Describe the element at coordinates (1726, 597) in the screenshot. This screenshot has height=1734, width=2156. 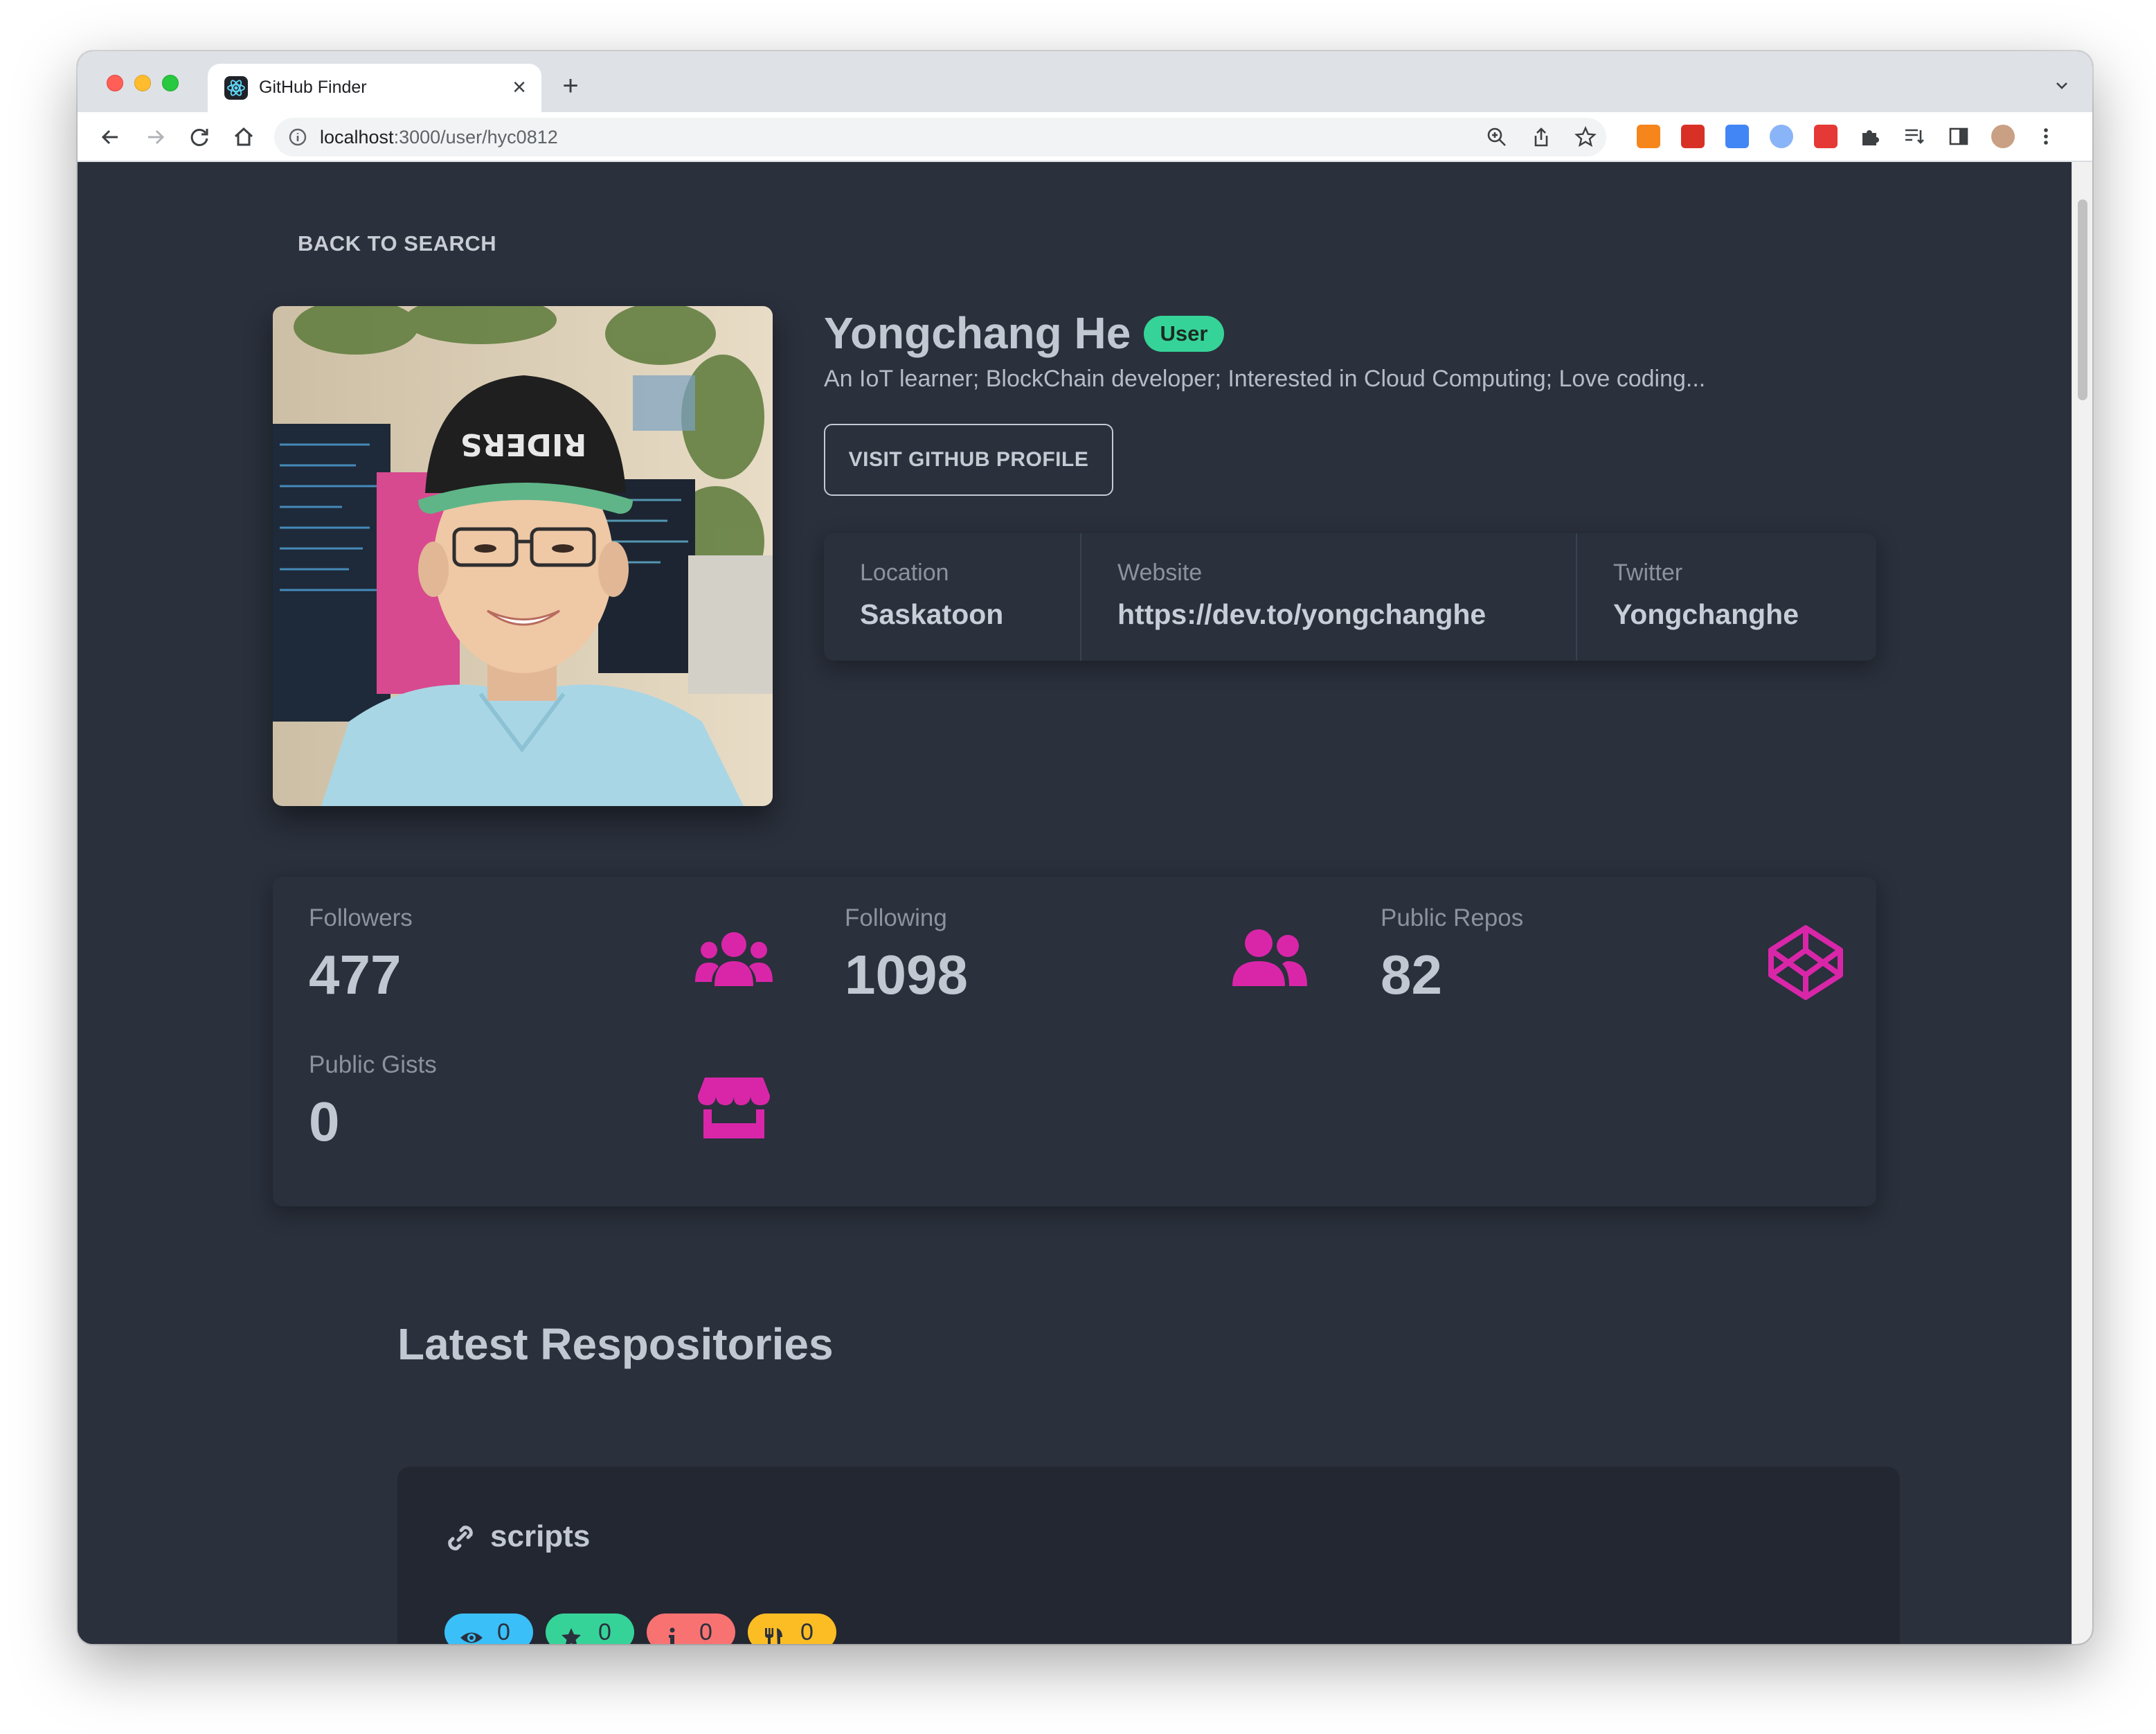
I see `twitter-stat: Twitter Yongchanghe` at that location.